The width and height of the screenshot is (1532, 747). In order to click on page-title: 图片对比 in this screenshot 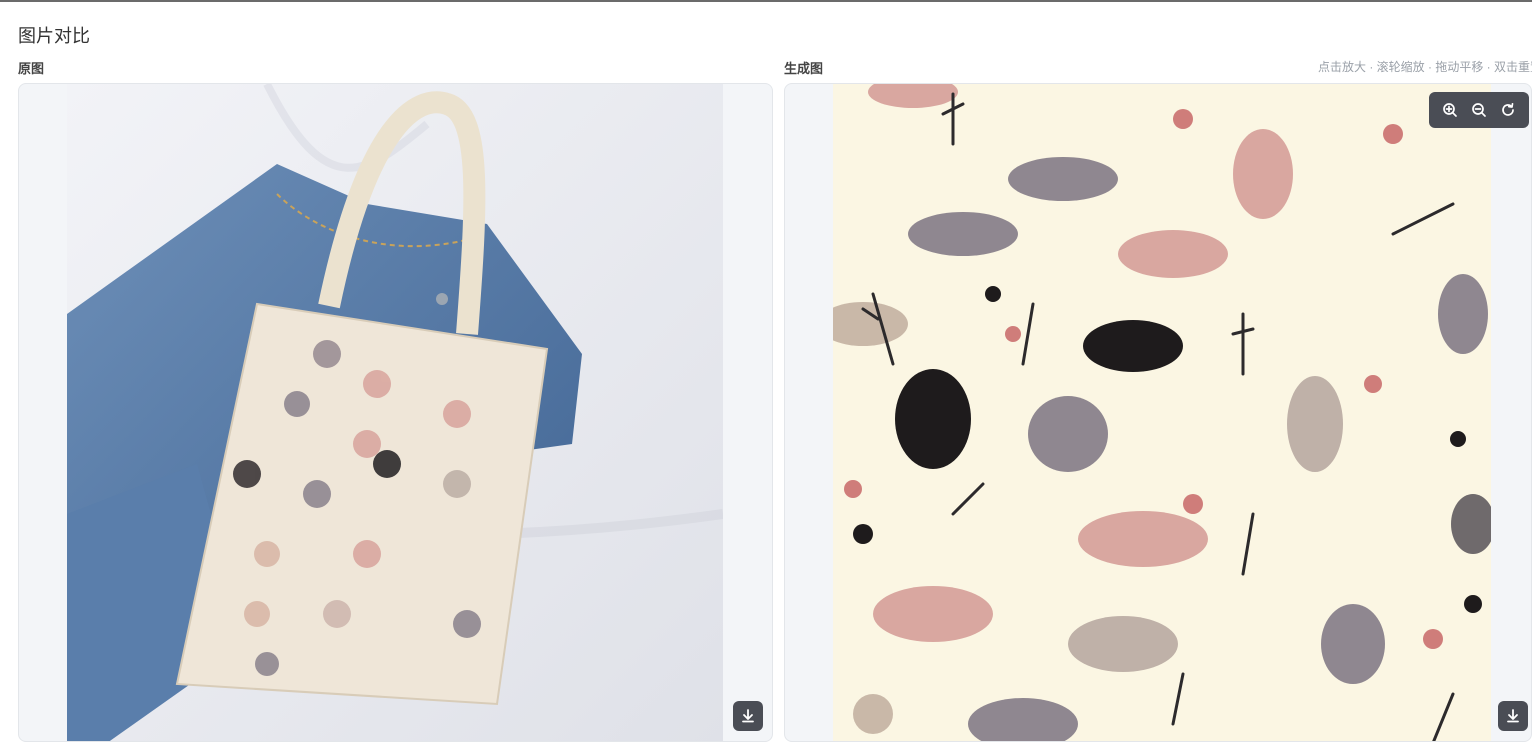, I will do `click(54, 36)`.